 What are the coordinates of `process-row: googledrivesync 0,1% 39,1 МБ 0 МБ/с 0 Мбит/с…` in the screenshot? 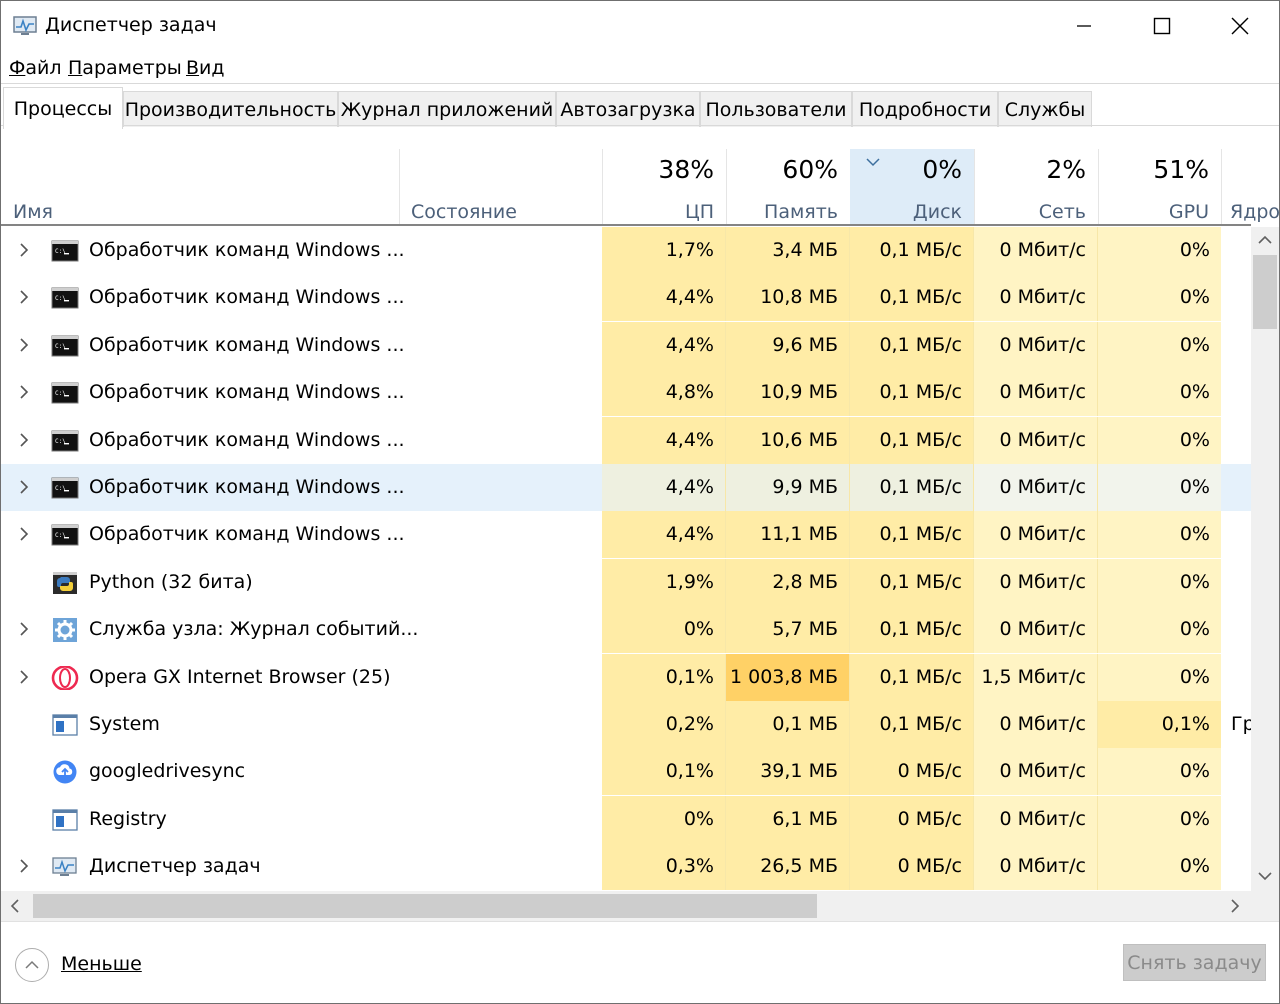 It's located at (626, 772).